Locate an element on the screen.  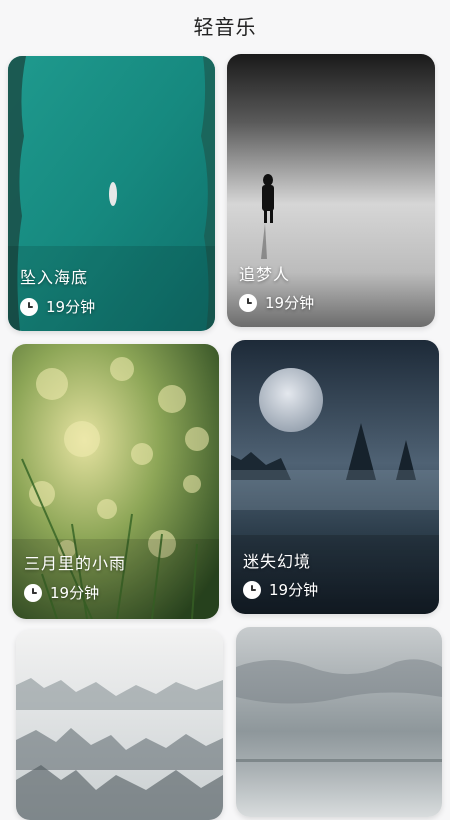
card-1-duration-text: 19分钟 is located at coordinates (71, 307).